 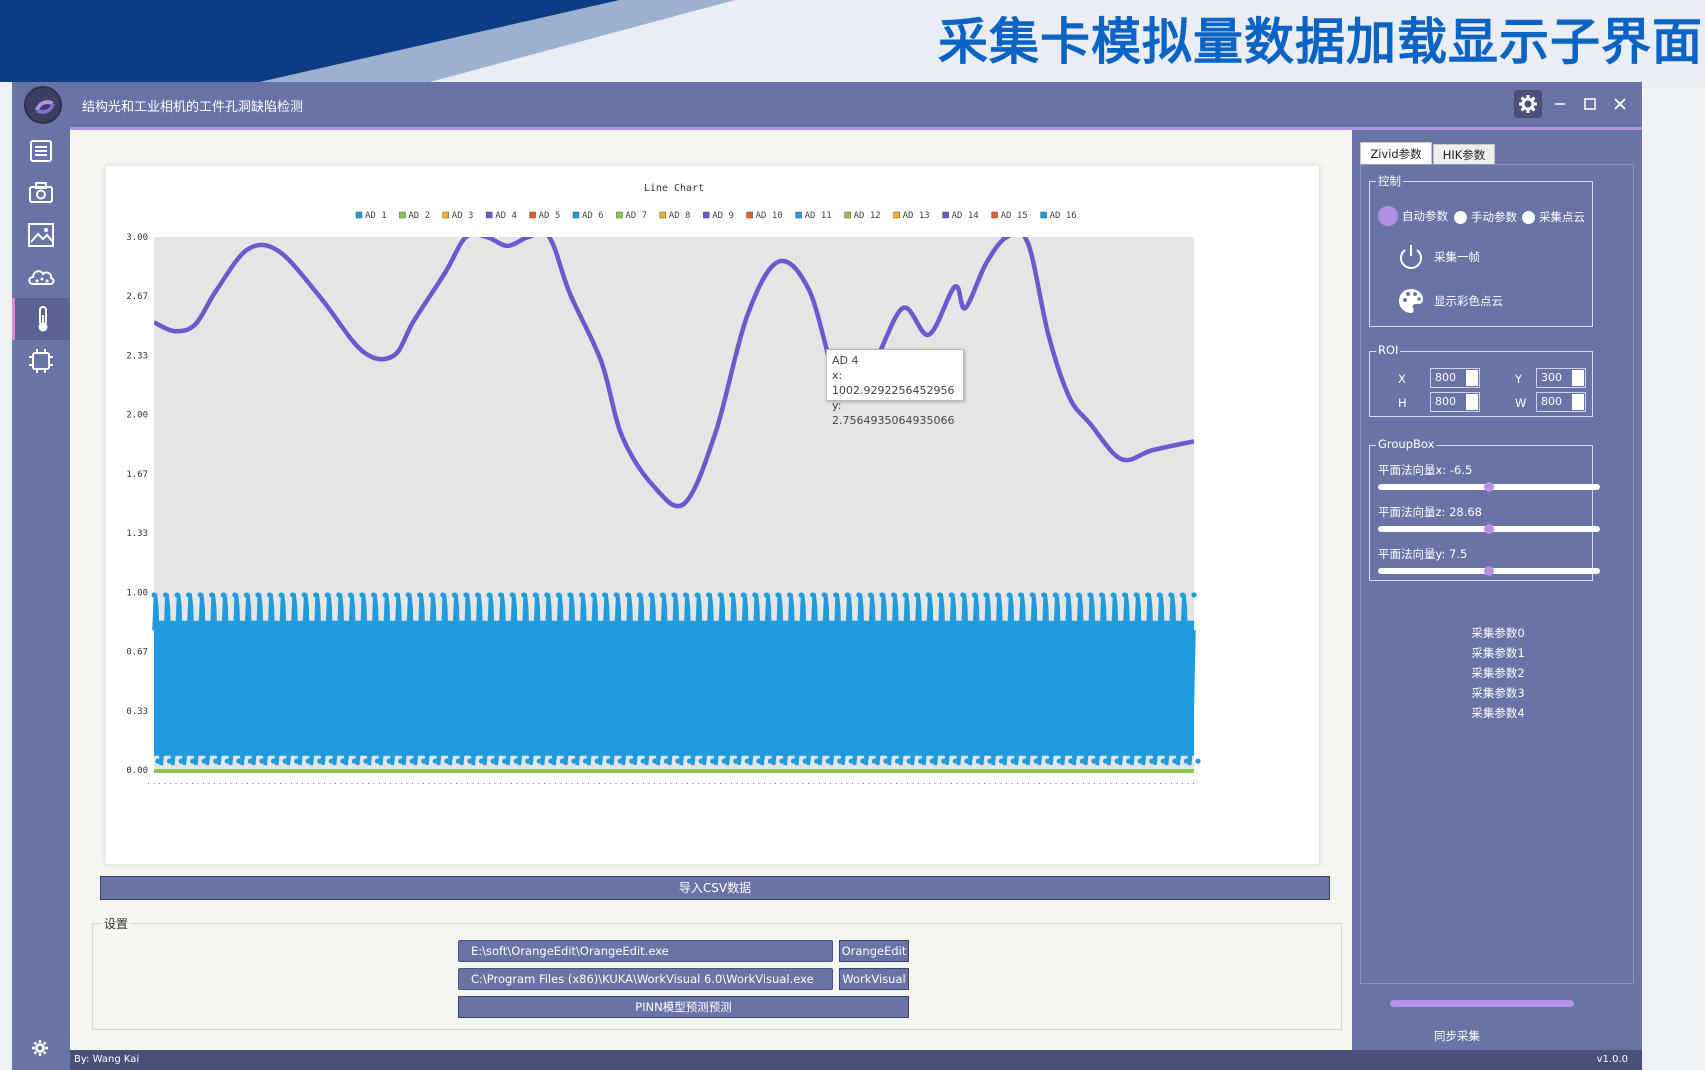 What do you see at coordinates (1560, 104) in the screenshot?
I see `minimize-icon` at bounding box center [1560, 104].